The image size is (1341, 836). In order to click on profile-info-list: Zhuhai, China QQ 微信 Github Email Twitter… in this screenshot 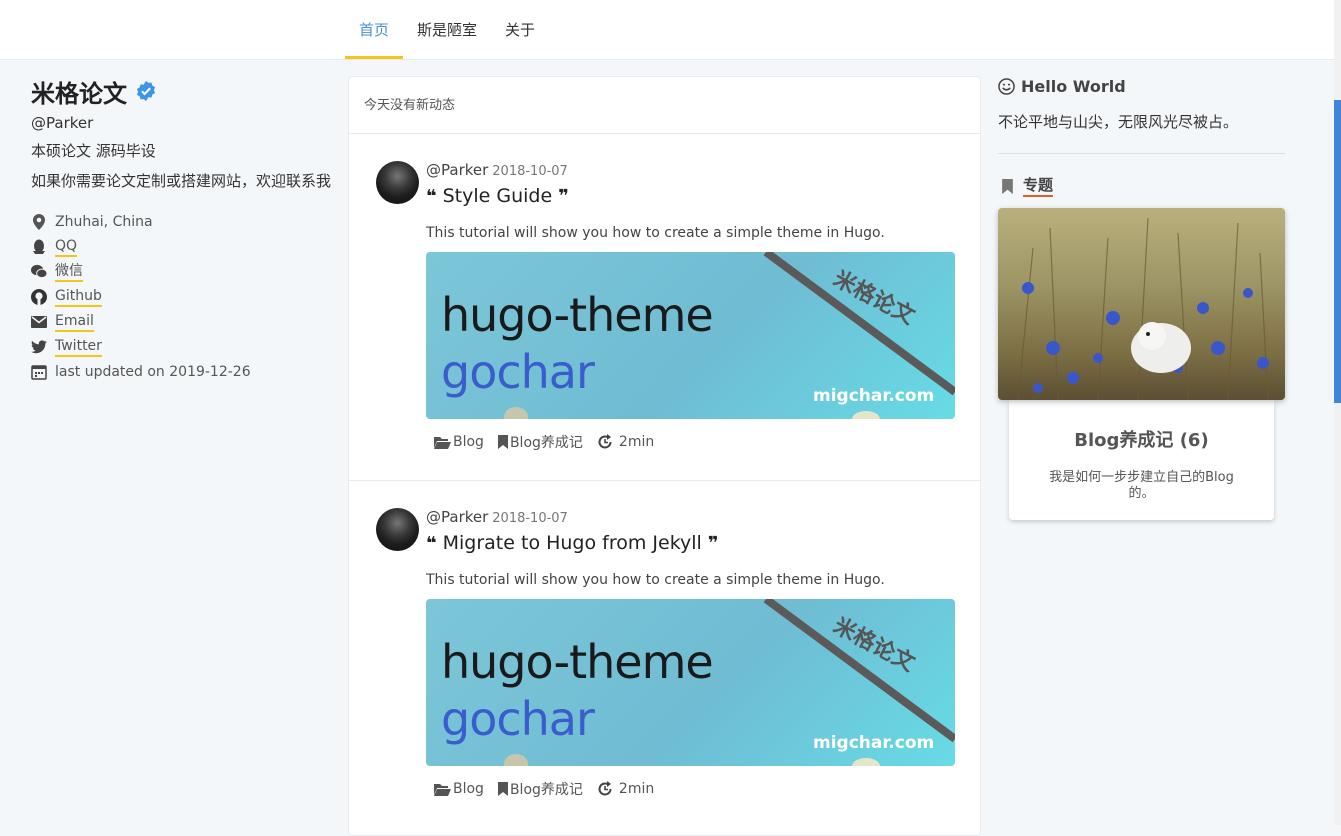, I will do `click(181, 296)`.